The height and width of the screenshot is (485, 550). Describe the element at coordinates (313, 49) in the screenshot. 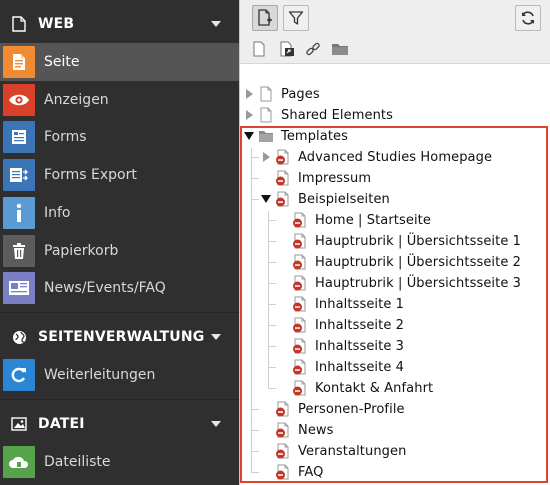

I see `new-link-drag-icon` at that location.